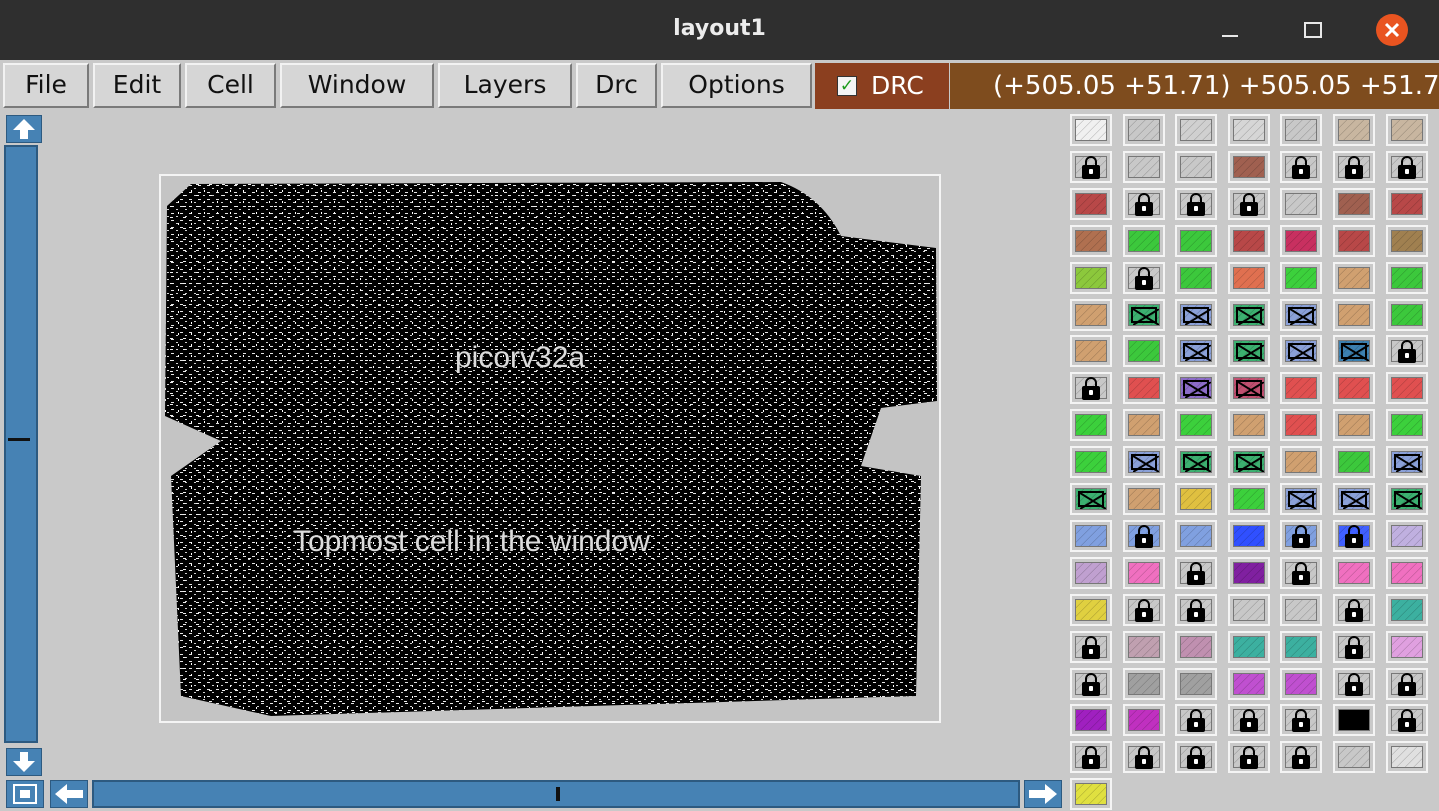 Image resolution: width=1439 pixels, height=811 pixels. What do you see at coordinates (357, 85) in the screenshot?
I see `menu-window: Window` at bounding box center [357, 85].